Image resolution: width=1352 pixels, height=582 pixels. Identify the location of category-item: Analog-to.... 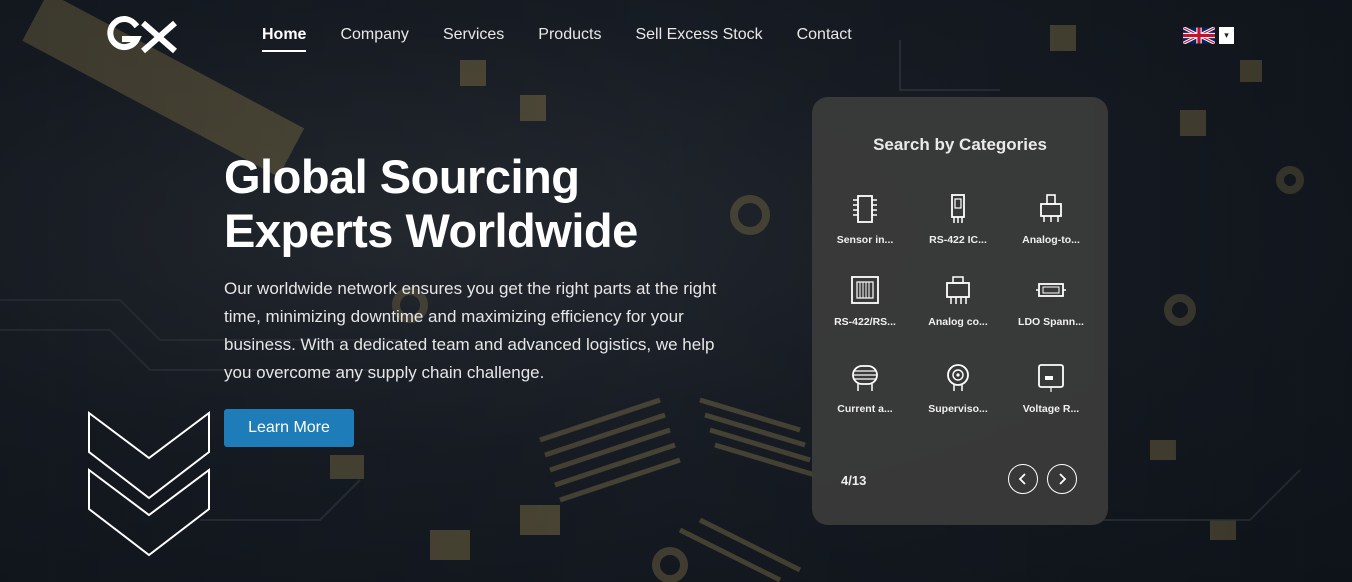
(1051, 219).